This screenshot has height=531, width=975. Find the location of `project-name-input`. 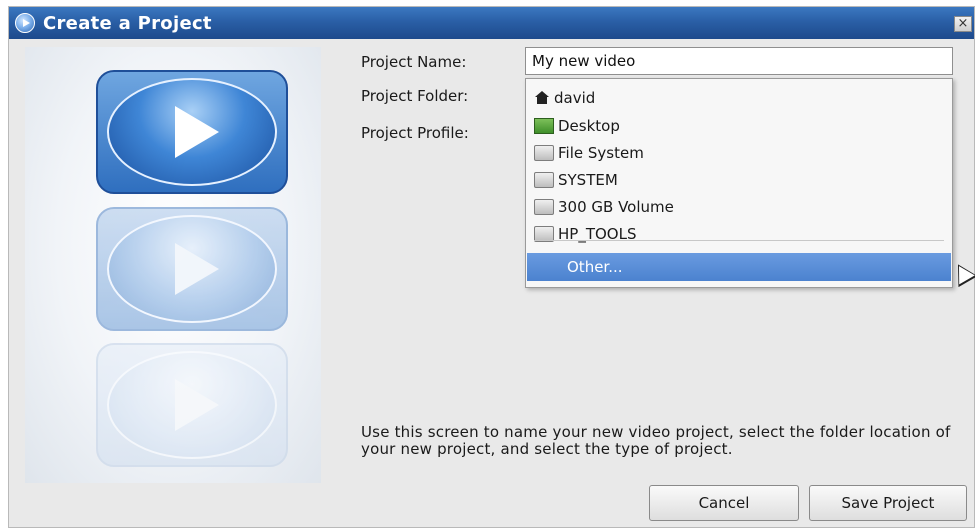

project-name-input is located at coordinates (739, 61).